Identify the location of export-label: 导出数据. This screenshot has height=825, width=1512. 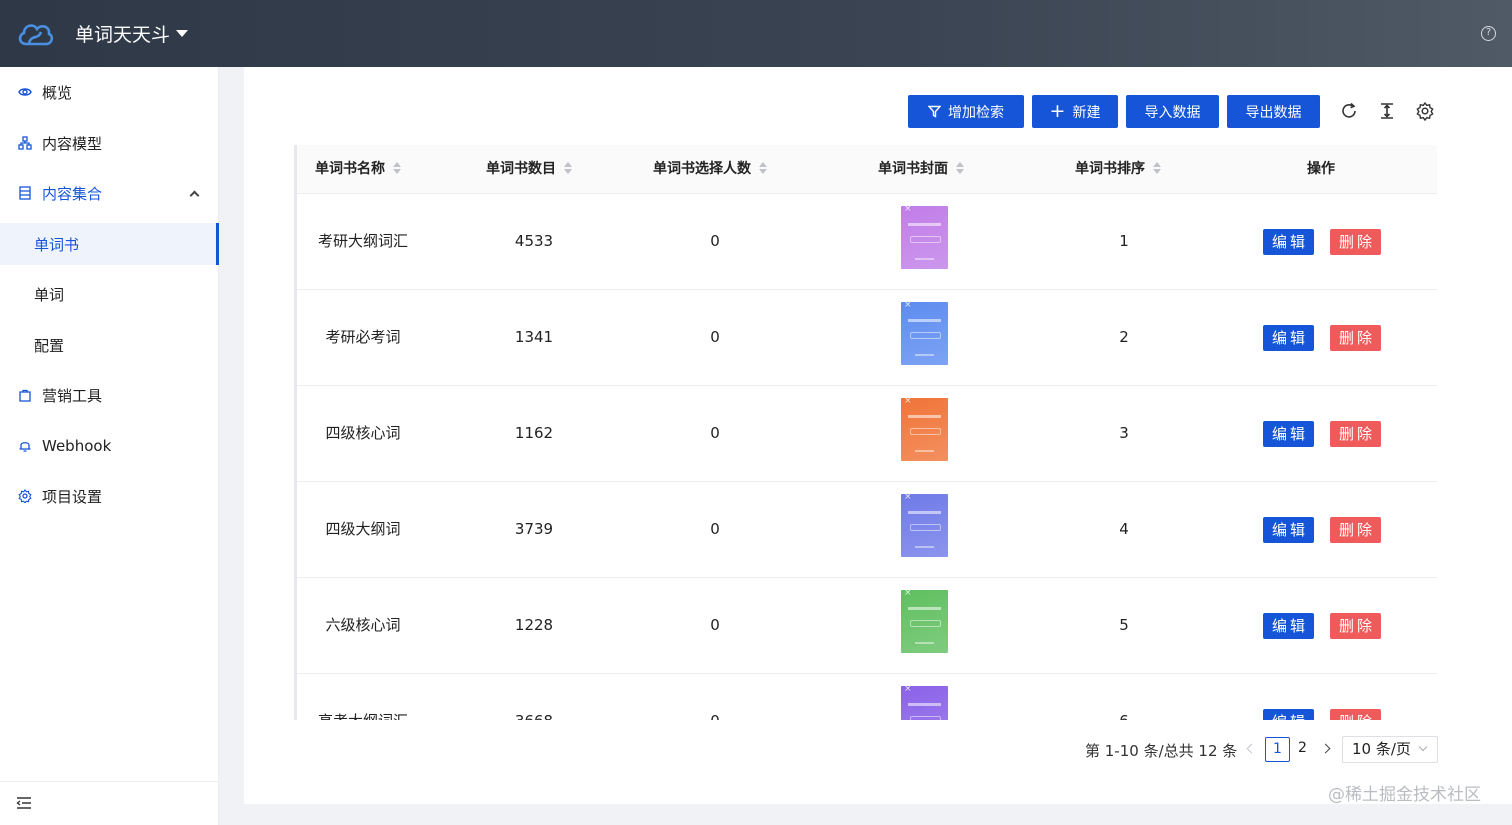
(1273, 112).